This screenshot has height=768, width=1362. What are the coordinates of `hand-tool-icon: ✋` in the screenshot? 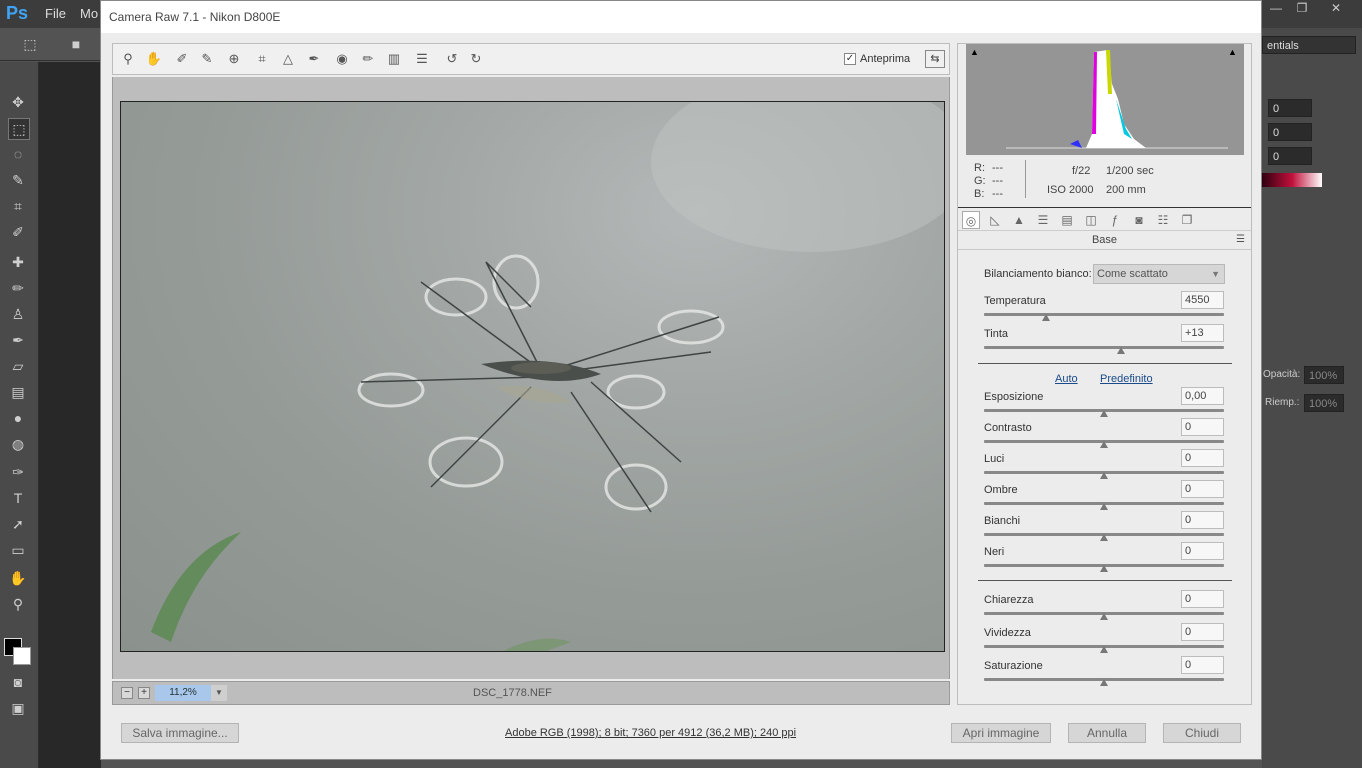 It's located at (18, 578).